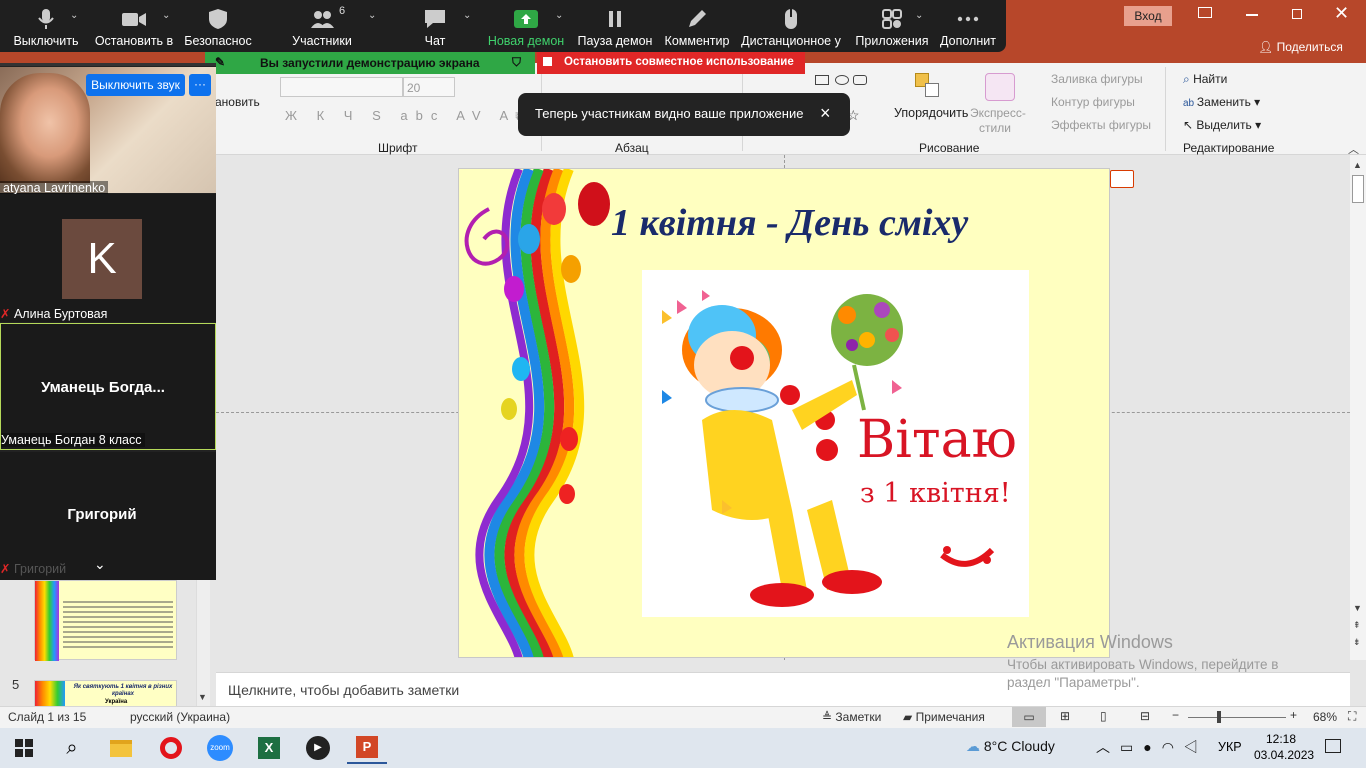 The width and height of the screenshot is (1366, 768). What do you see at coordinates (180, 717) in the screenshot?
I see `language-indicator: русский (Украина)` at bounding box center [180, 717].